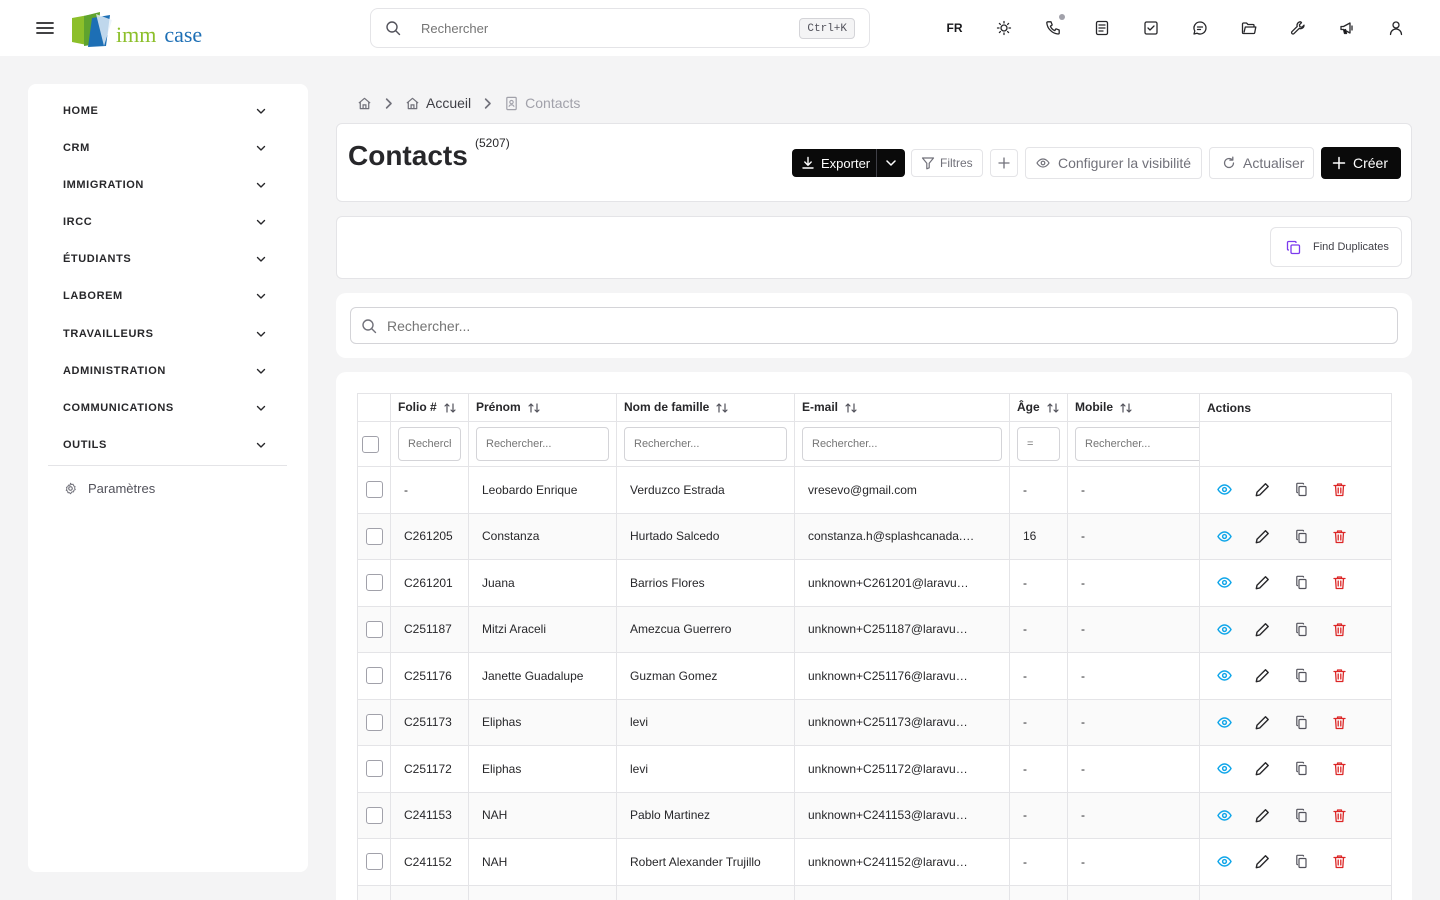  Describe the element at coordinates (429, 444) in the screenshot. I see `folio-filter-input` at that location.